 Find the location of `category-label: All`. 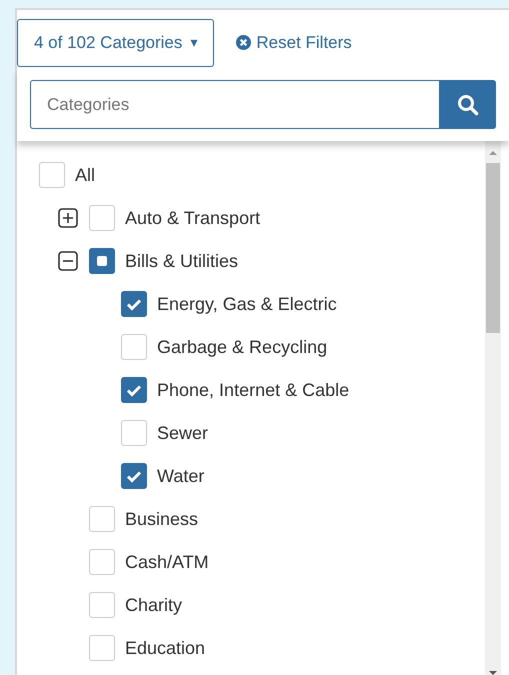

category-label: All is located at coordinates (85, 175).